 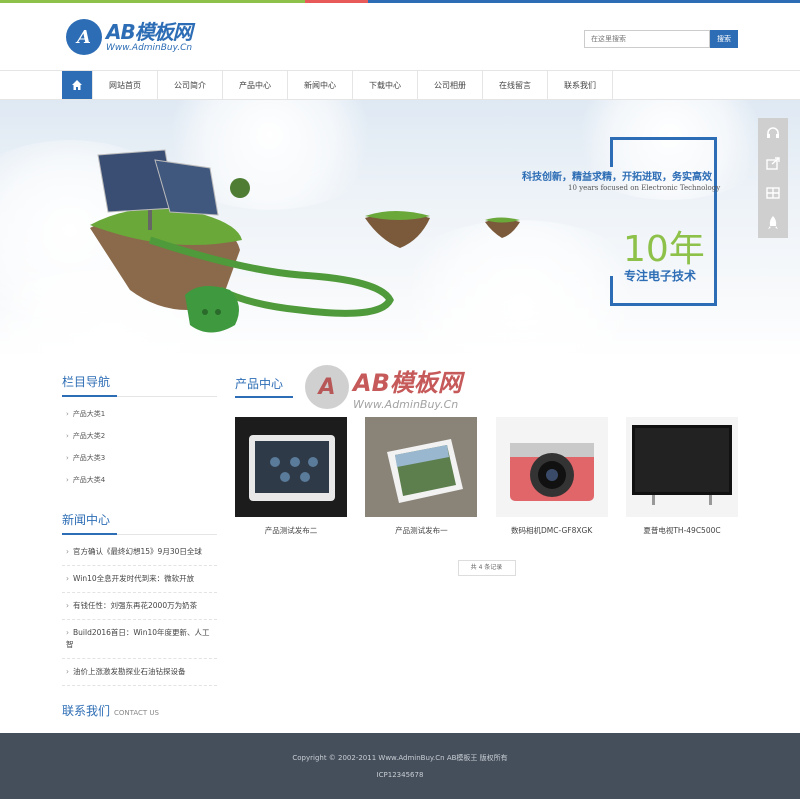 I want to click on product-card: 产品测试发布二, so click(x=291, y=476).